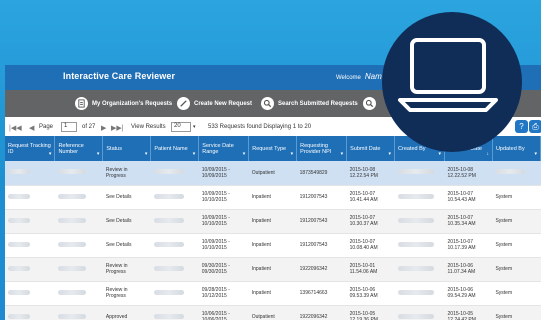 Image resolution: width=541 pixels, height=320 pixels. I want to click on updated-date-cell: 2015-10-07 10.35.34 AM, so click(468, 221).